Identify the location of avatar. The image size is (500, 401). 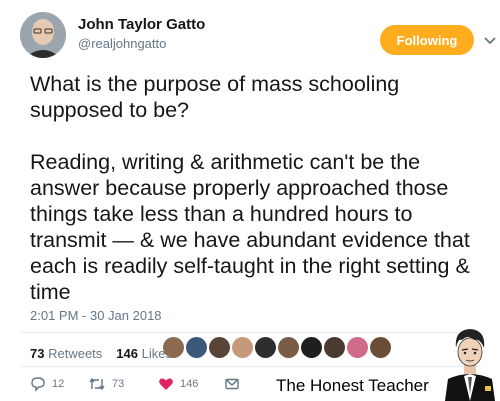
(43, 35).